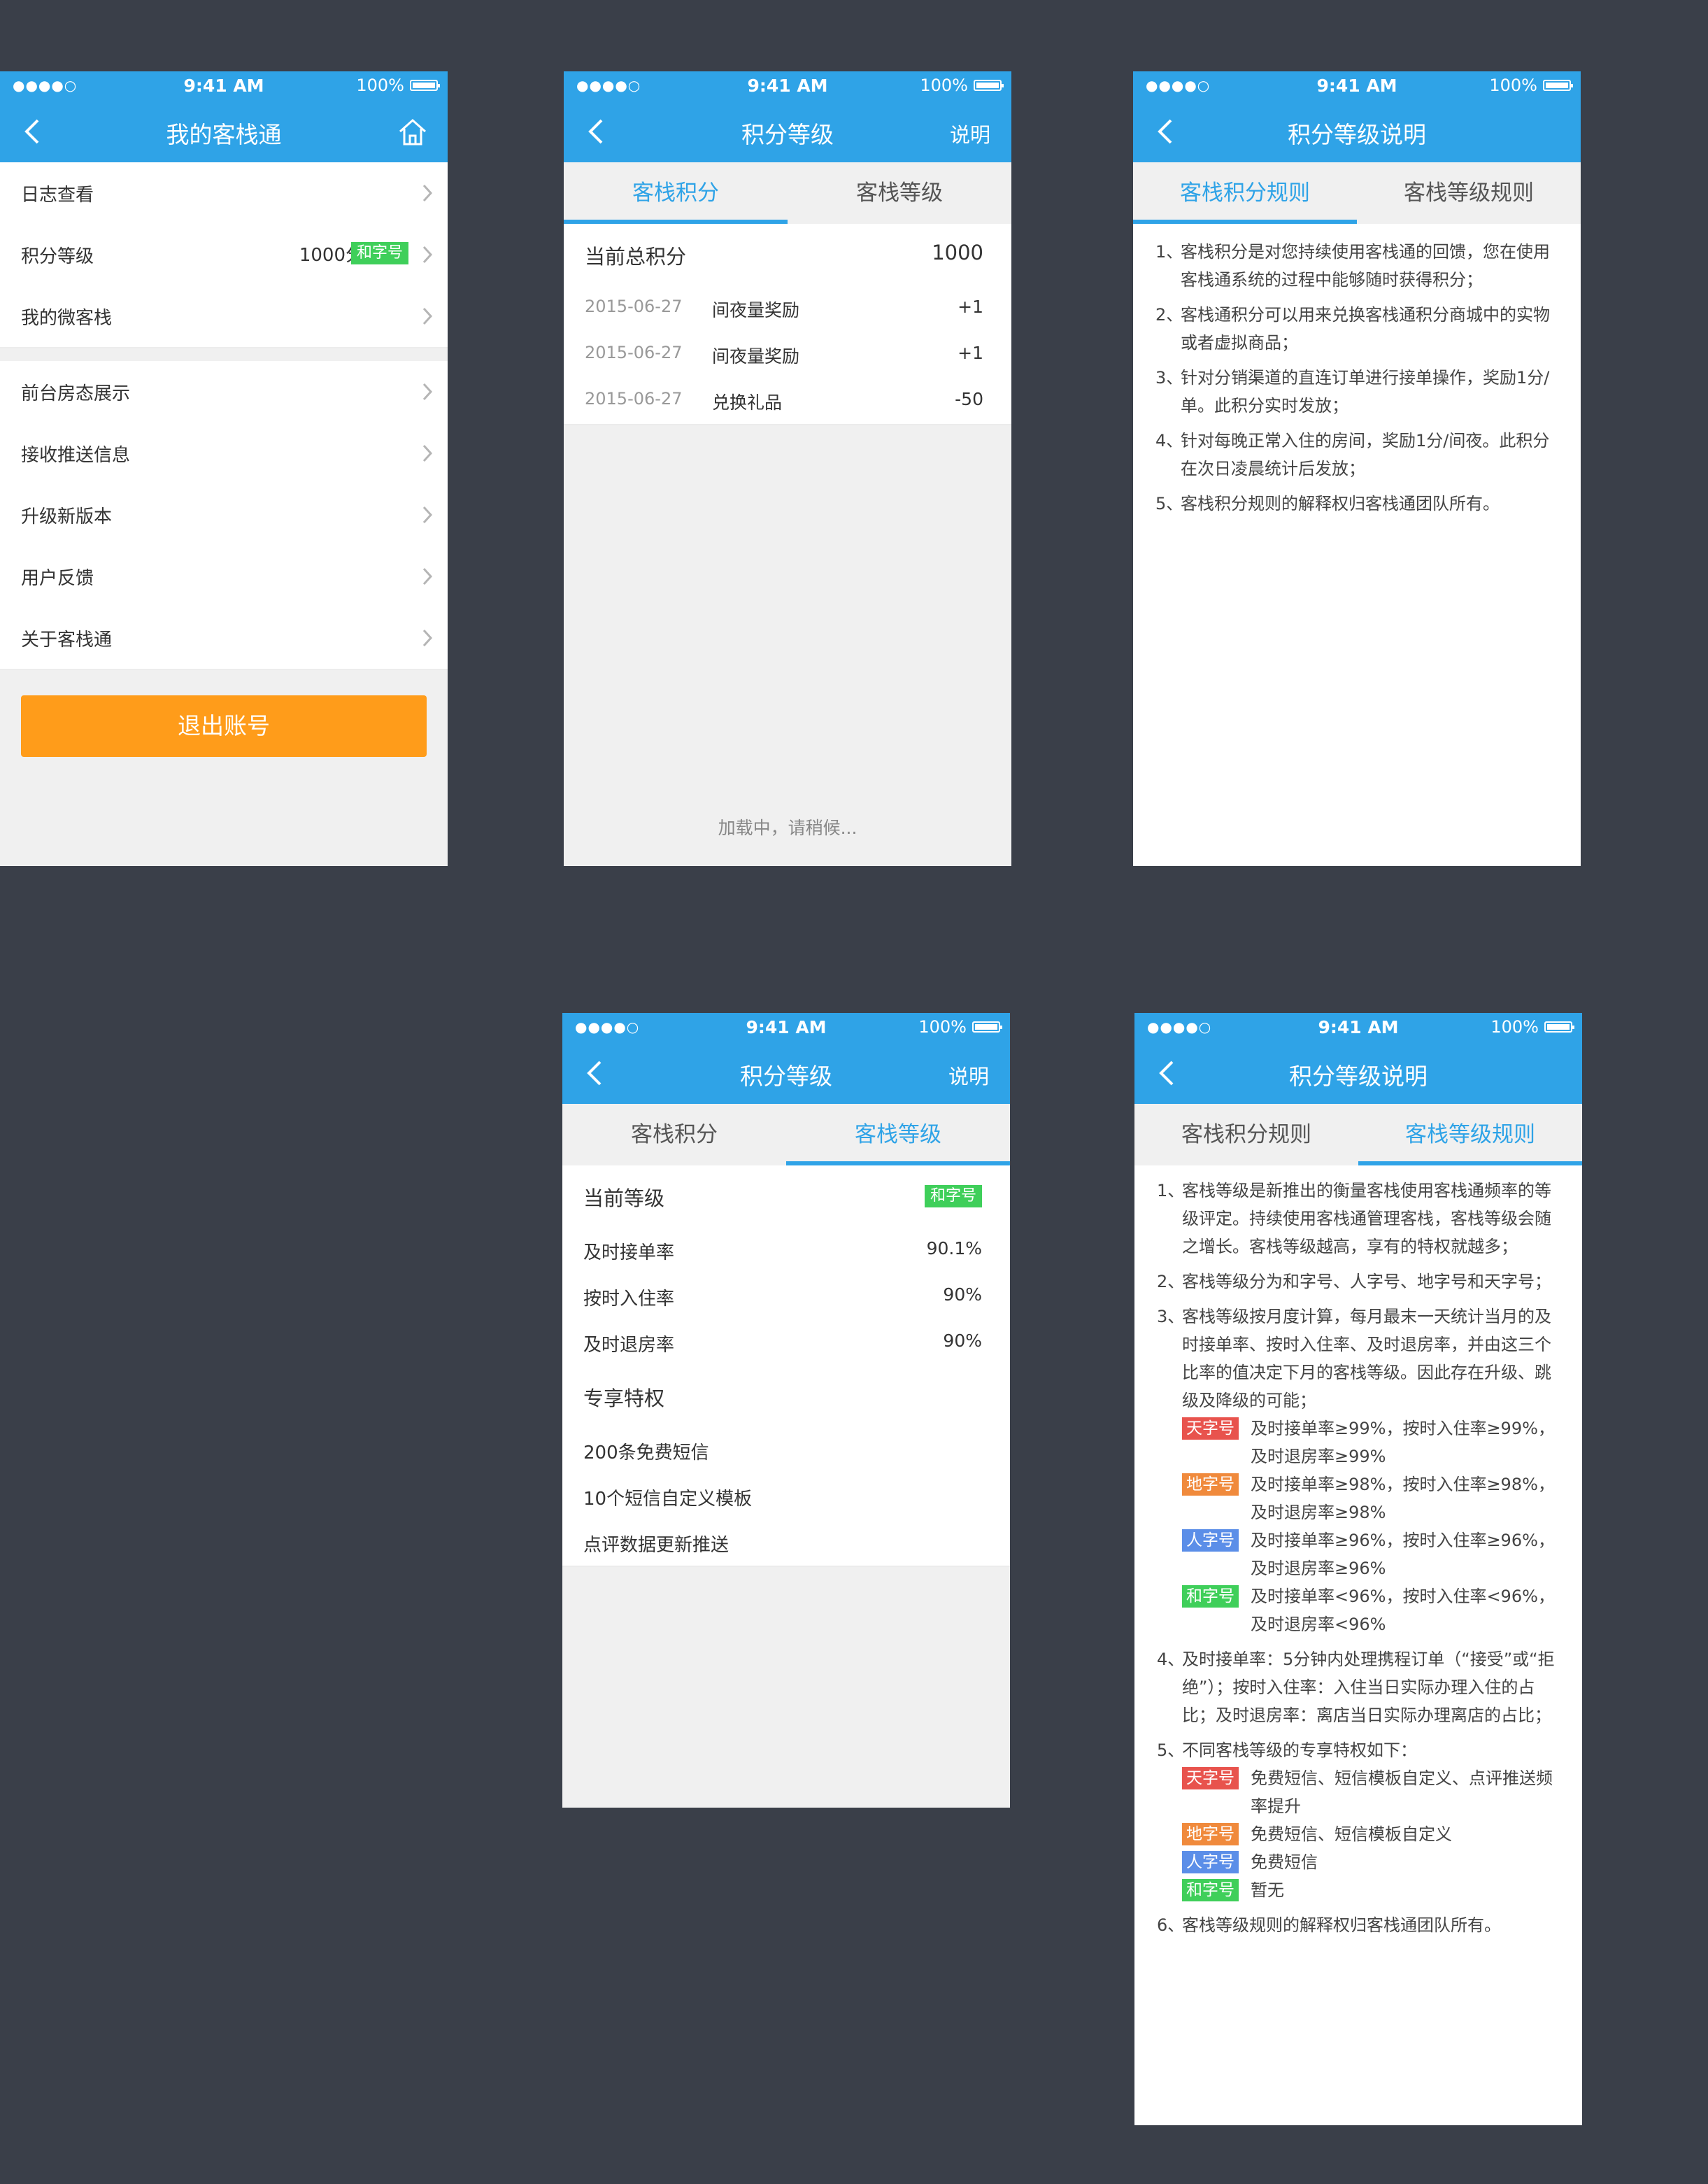 Image resolution: width=1708 pixels, height=2184 pixels. Describe the element at coordinates (1402, 1792) in the screenshot. I see `privilege-text: 免费短信、短信模板自定义、点评推送频率提升` at that location.